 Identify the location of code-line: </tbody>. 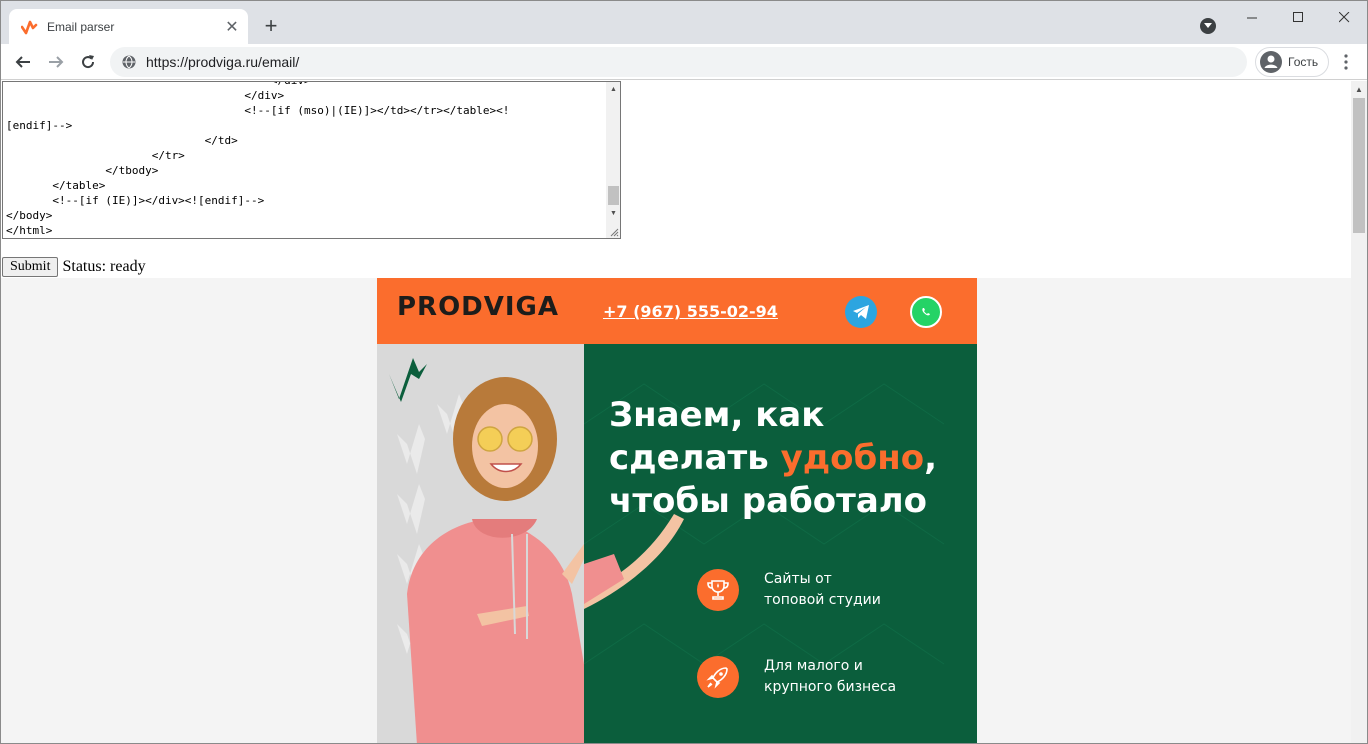
(82, 170).